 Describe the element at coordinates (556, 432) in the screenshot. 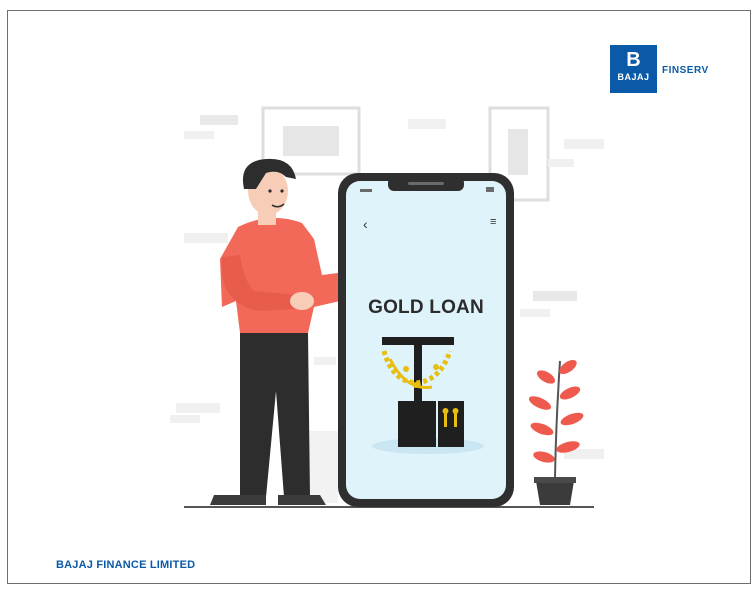

I see `potted-plant` at that location.